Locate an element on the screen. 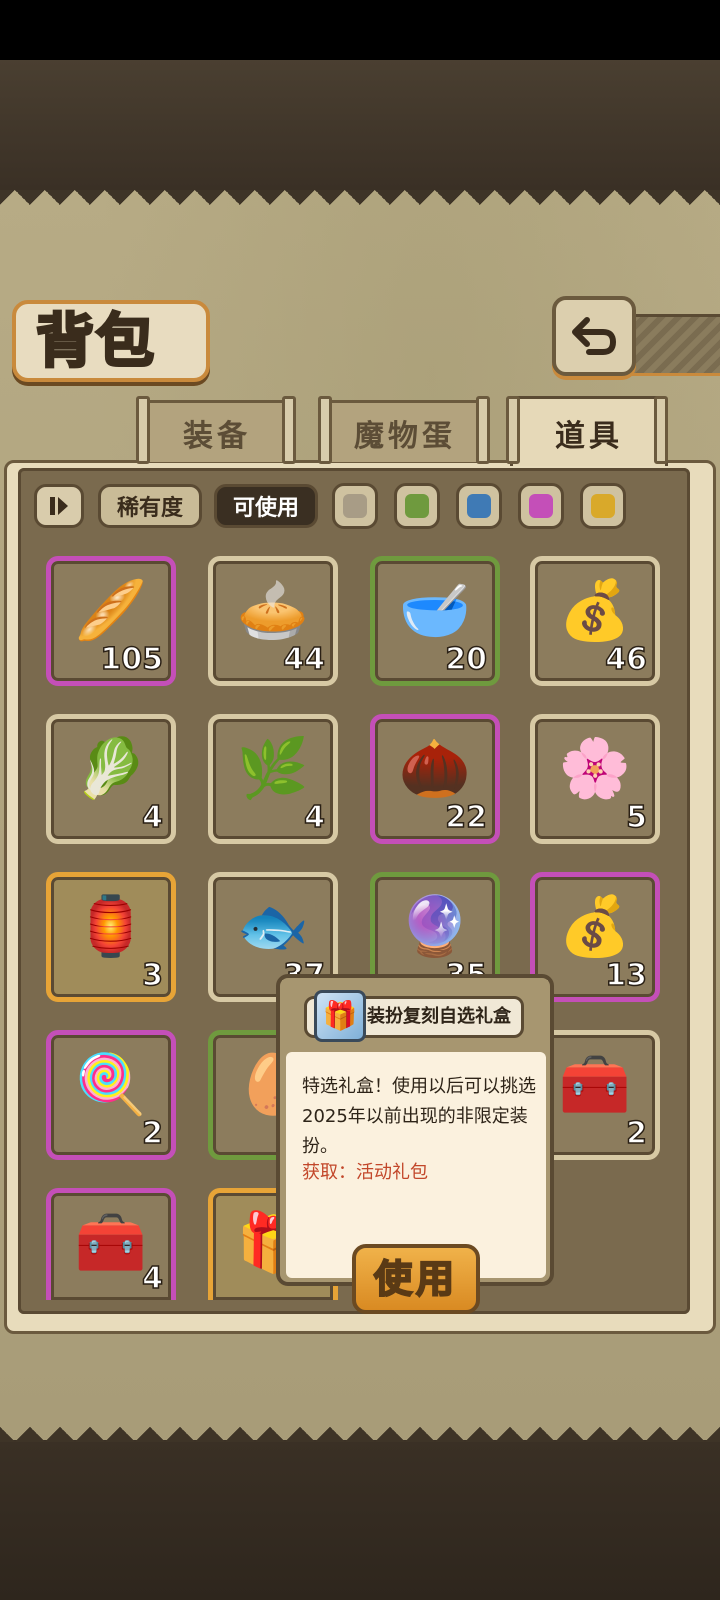 The height and width of the screenshot is (1600, 720). tab-equipment: 装备 is located at coordinates (217, 431).